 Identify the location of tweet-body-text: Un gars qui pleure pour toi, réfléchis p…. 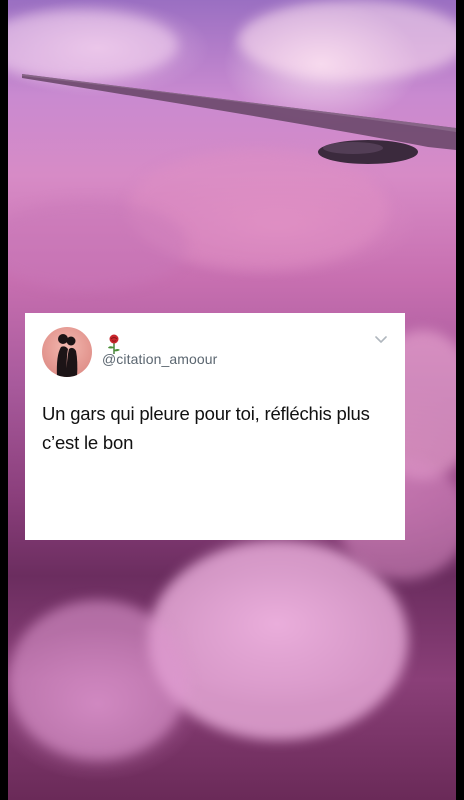
(206, 428).